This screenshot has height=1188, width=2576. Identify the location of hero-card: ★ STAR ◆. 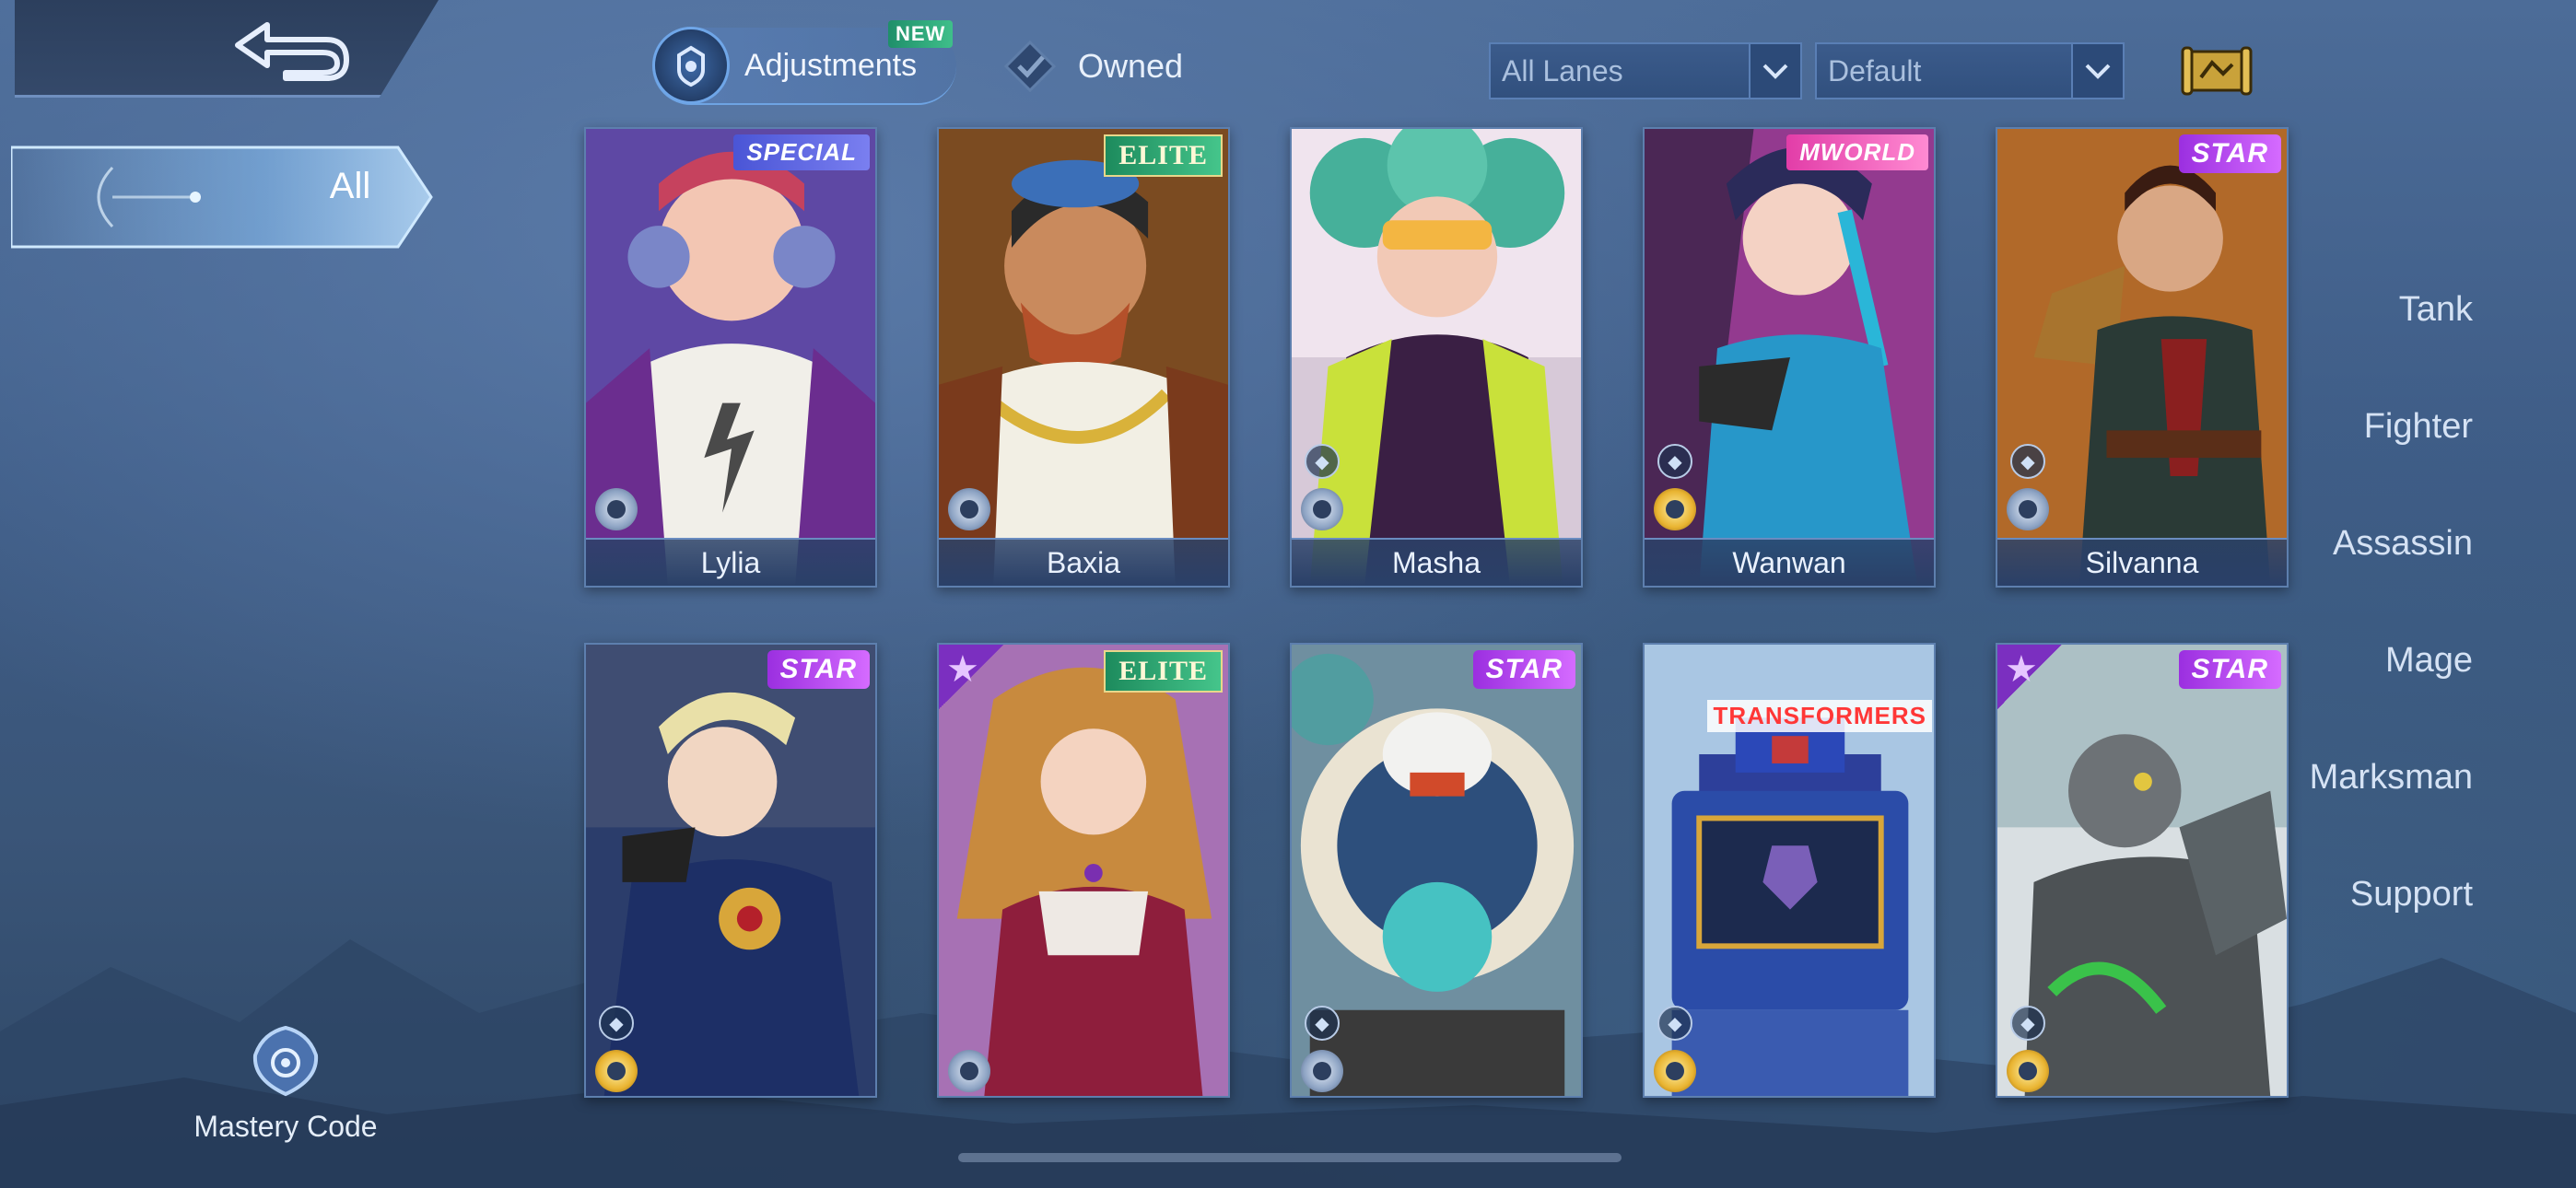
(2142, 870).